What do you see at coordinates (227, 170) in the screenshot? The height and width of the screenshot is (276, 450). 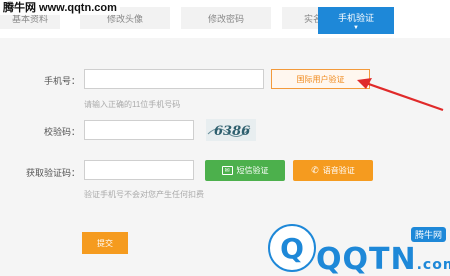 I see `envelope-icon: ✉` at bounding box center [227, 170].